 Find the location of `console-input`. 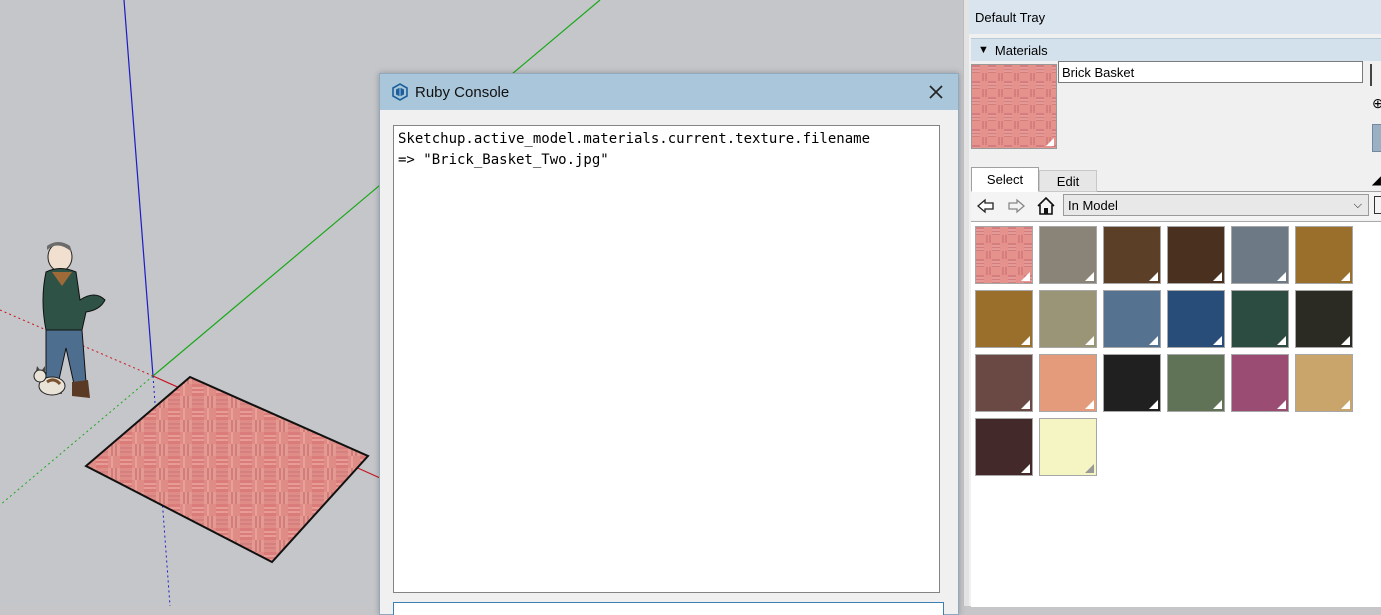

console-input is located at coordinates (668, 608).